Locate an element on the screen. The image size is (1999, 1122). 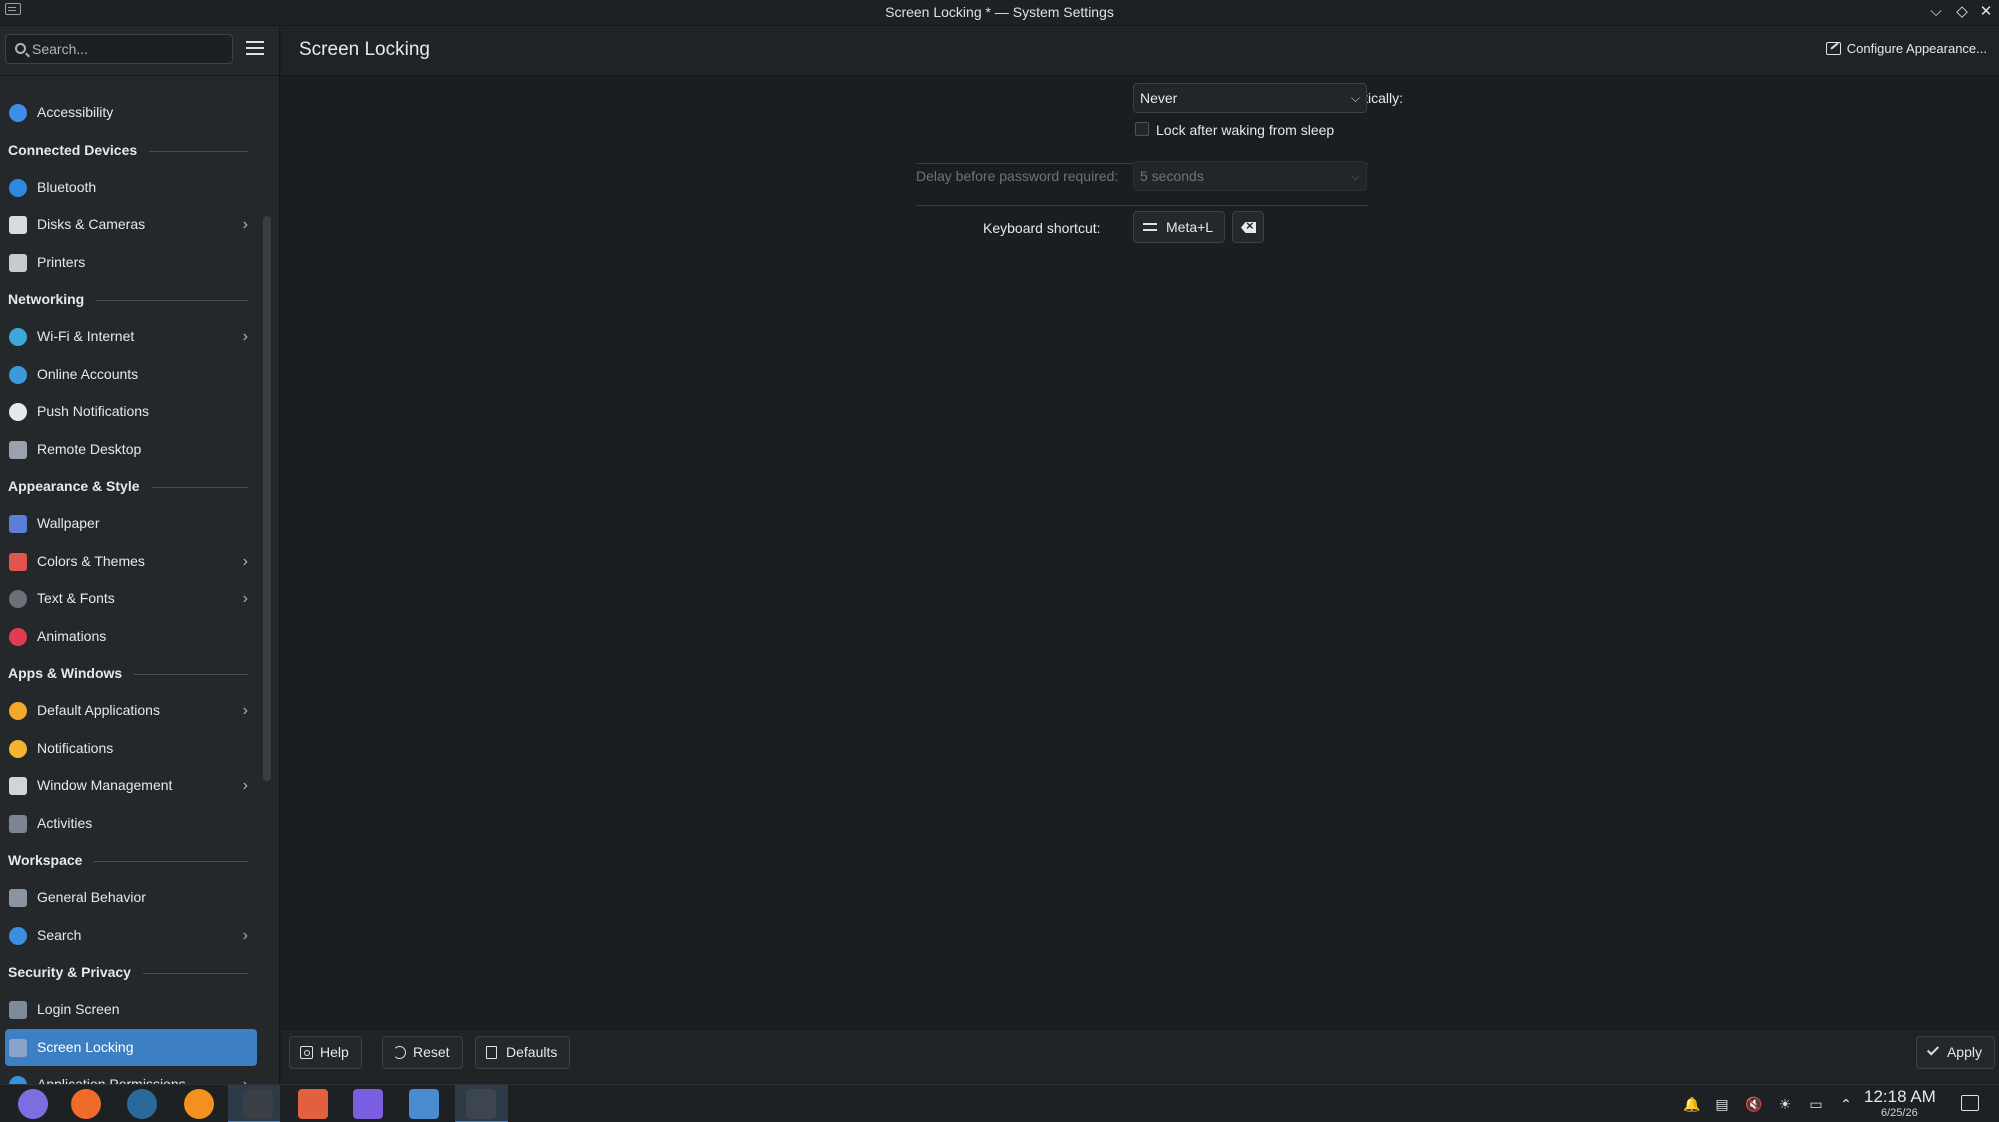
page-title: Screen Locking is located at coordinates (364, 49).